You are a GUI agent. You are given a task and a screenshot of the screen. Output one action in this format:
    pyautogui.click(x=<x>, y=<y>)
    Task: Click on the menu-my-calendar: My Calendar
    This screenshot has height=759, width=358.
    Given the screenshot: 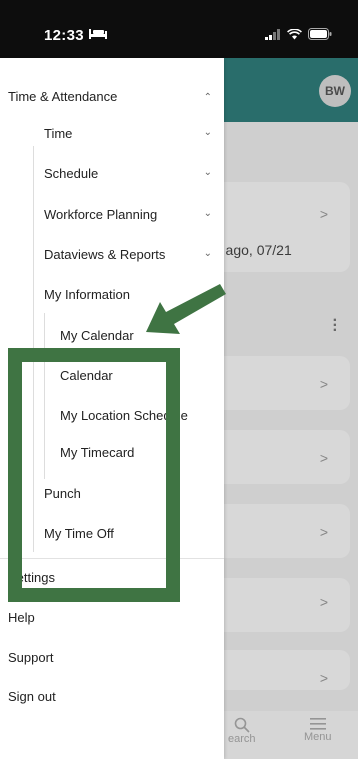 What is the action you would take?
    pyautogui.click(x=97, y=335)
    